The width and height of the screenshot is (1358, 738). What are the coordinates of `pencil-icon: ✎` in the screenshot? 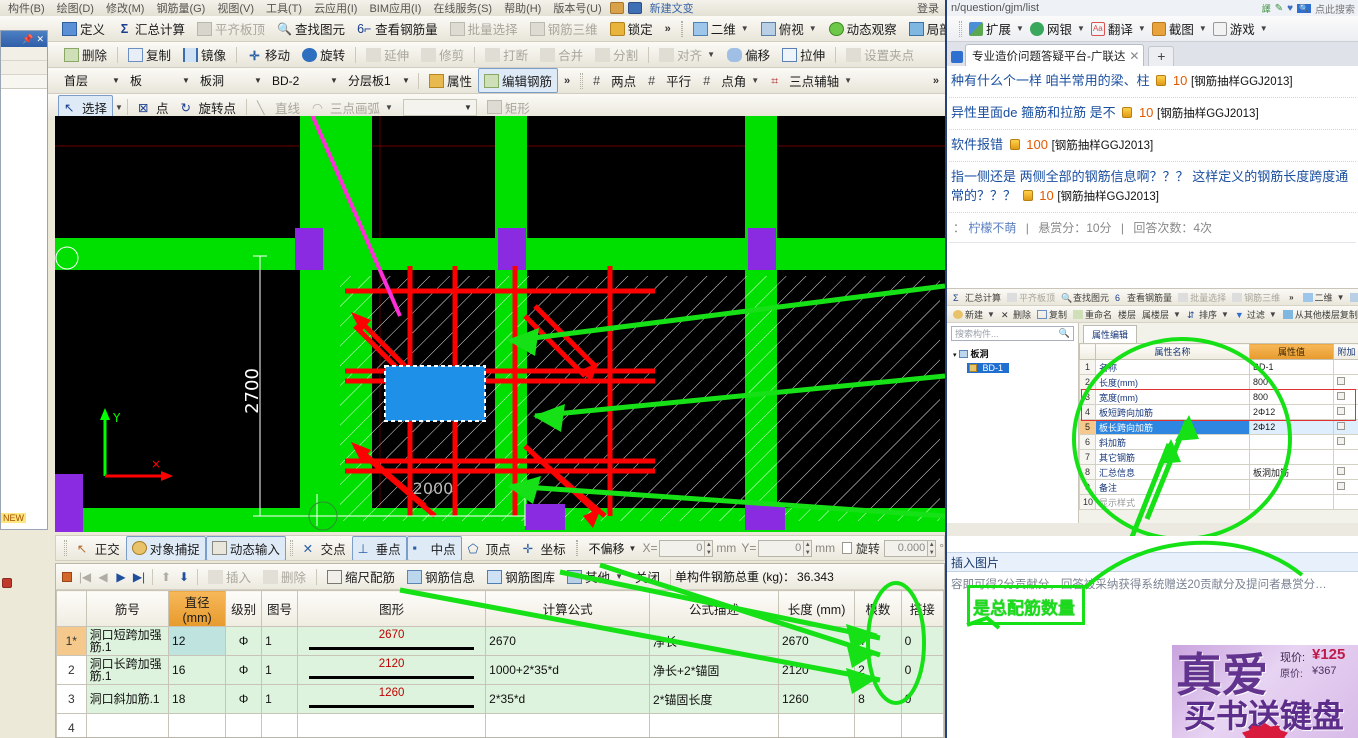 It's located at (1279, 8).